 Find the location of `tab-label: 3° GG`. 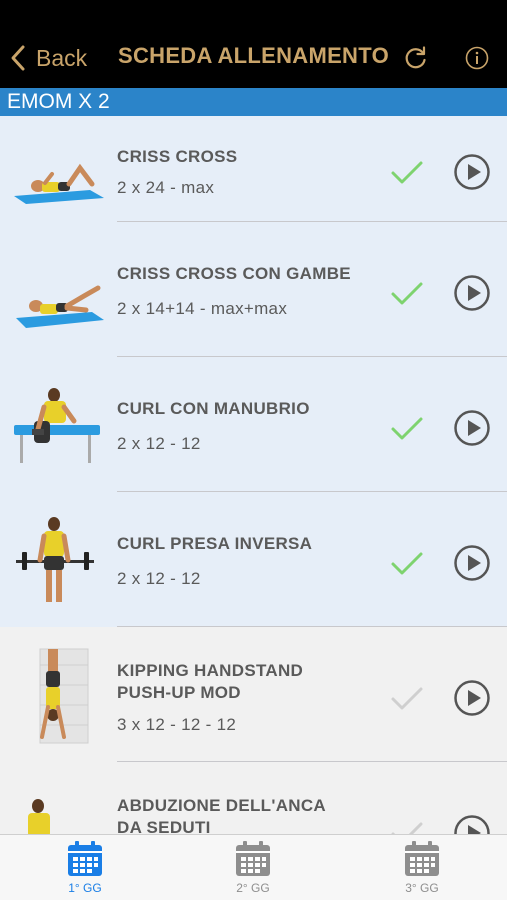

tab-label: 3° GG is located at coordinates (422, 888).